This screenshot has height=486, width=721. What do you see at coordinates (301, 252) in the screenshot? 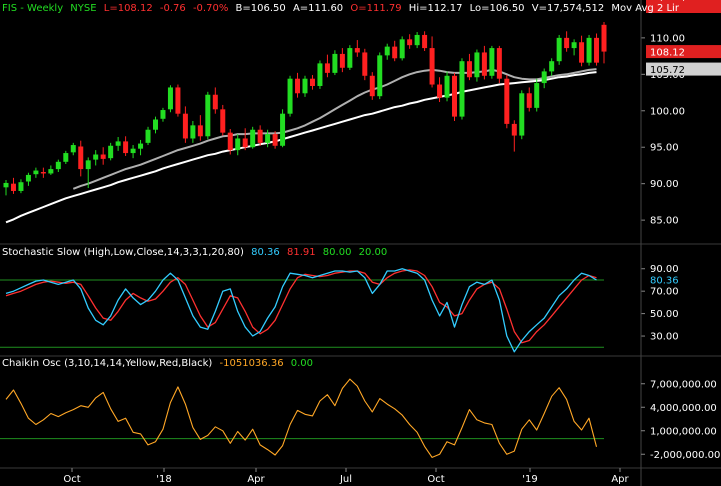
I see `stochastic-d-value: 81.91` at bounding box center [301, 252].